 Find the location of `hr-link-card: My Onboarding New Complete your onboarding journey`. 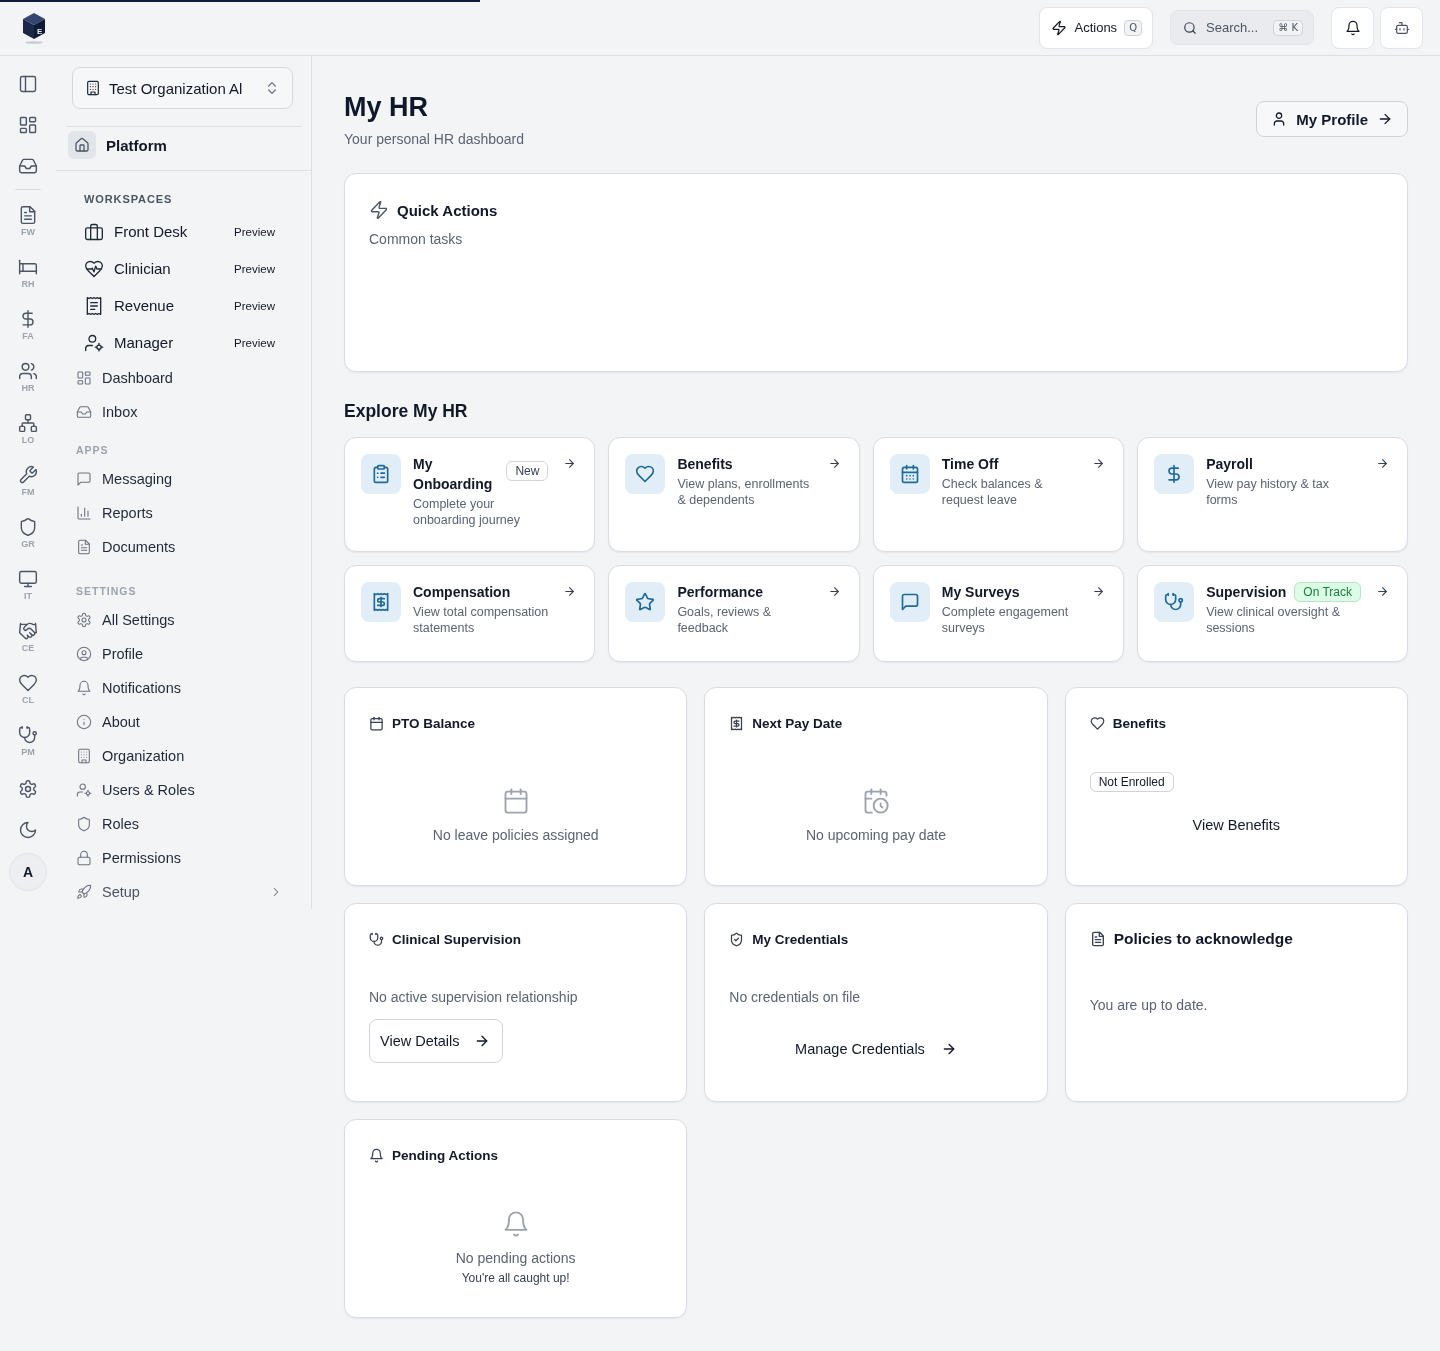

hr-link-card: My Onboarding New Complete your onboarding journey is located at coordinates (470, 494).